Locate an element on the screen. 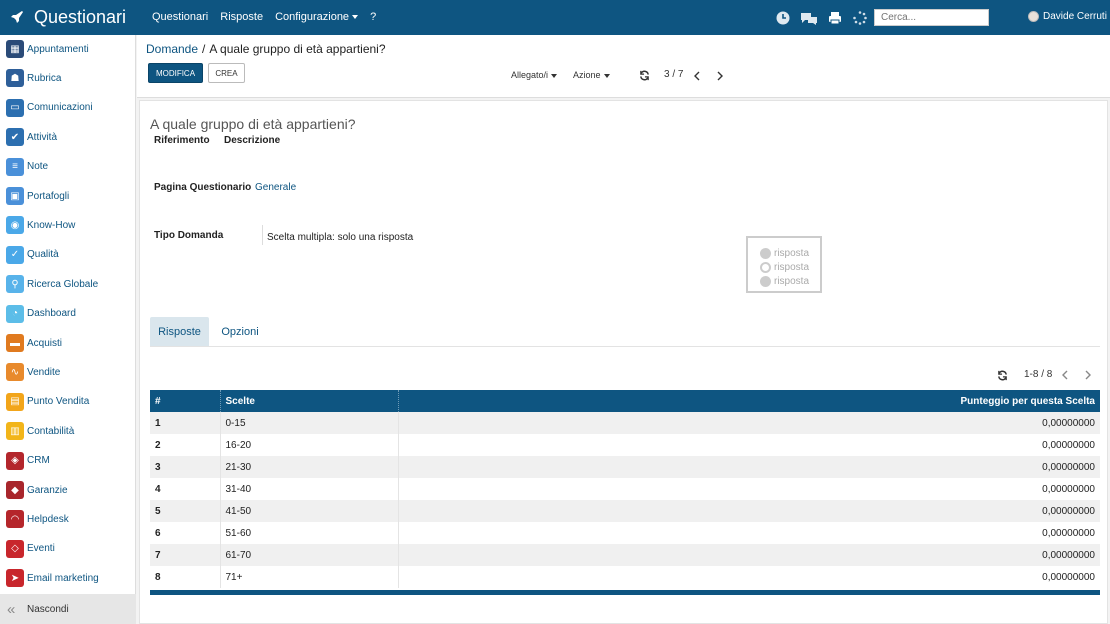 The image size is (1110, 624). chat-icon is located at coordinates (809, 18).